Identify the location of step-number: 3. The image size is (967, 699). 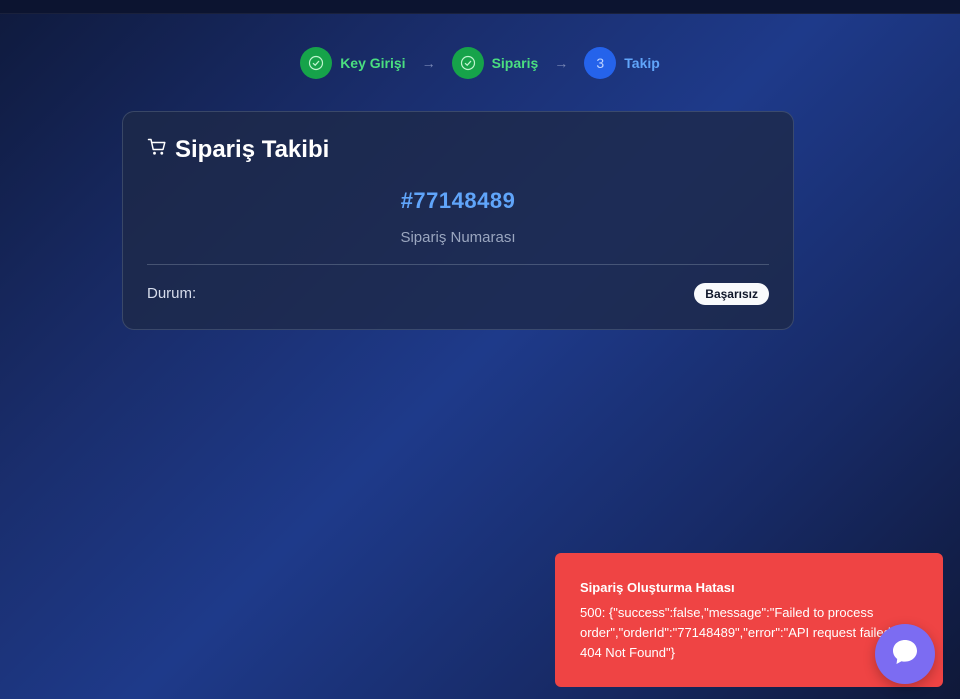
(600, 63).